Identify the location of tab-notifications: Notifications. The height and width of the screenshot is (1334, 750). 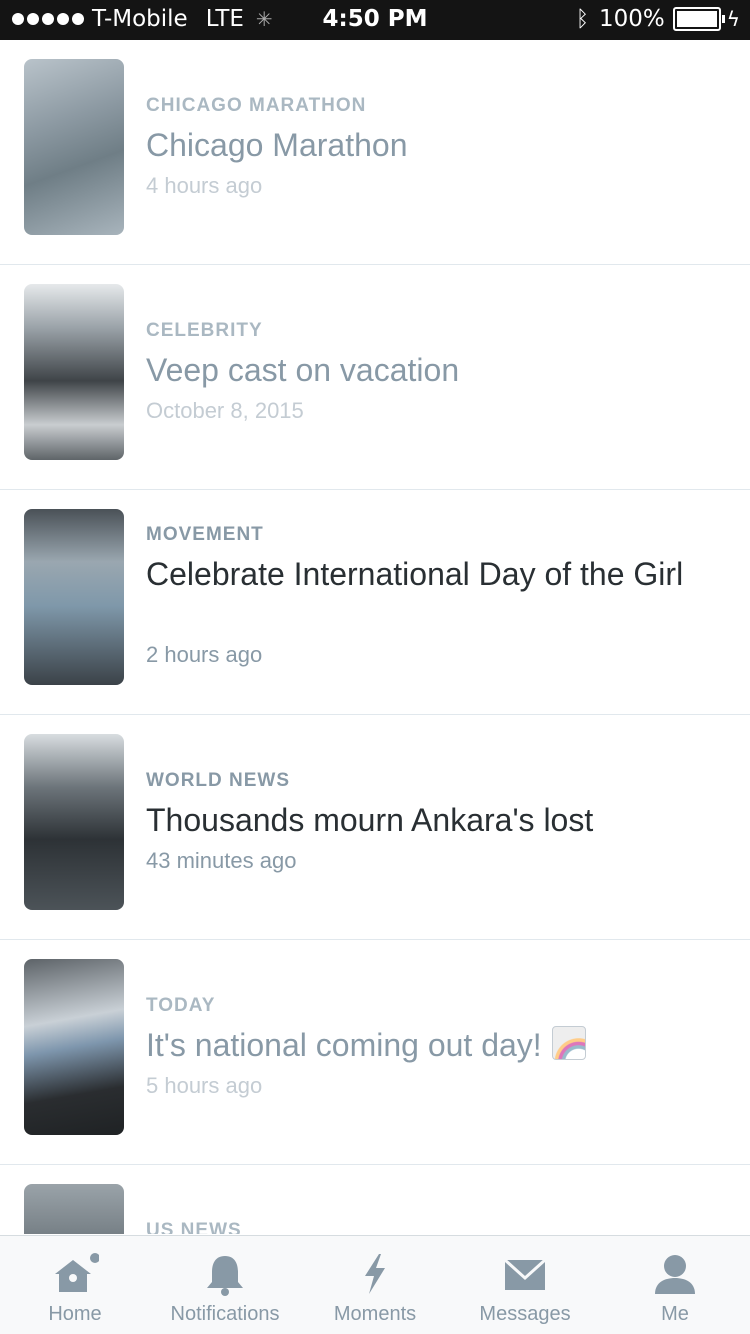
(225, 1285).